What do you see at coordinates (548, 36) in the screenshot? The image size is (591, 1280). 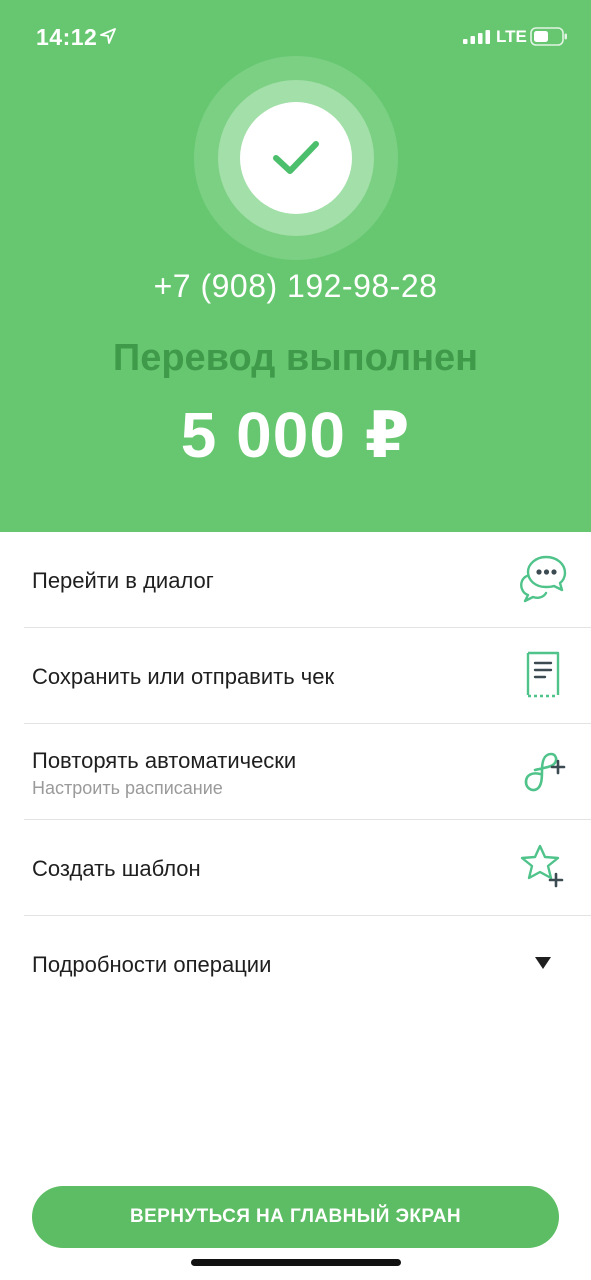 I see `battery-icon` at bounding box center [548, 36].